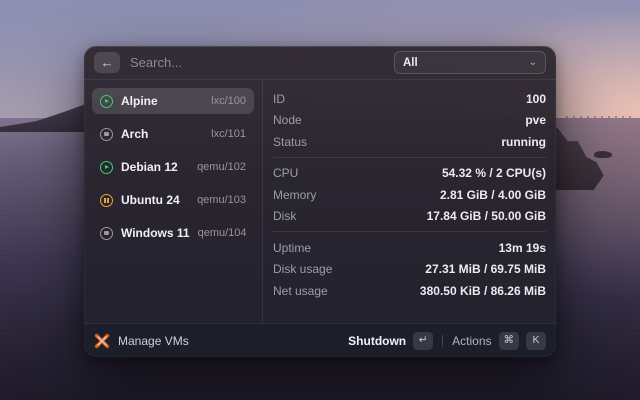 The width and height of the screenshot is (640, 400). Describe the element at coordinates (257, 62) in the screenshot. I see `search-input` at that location.